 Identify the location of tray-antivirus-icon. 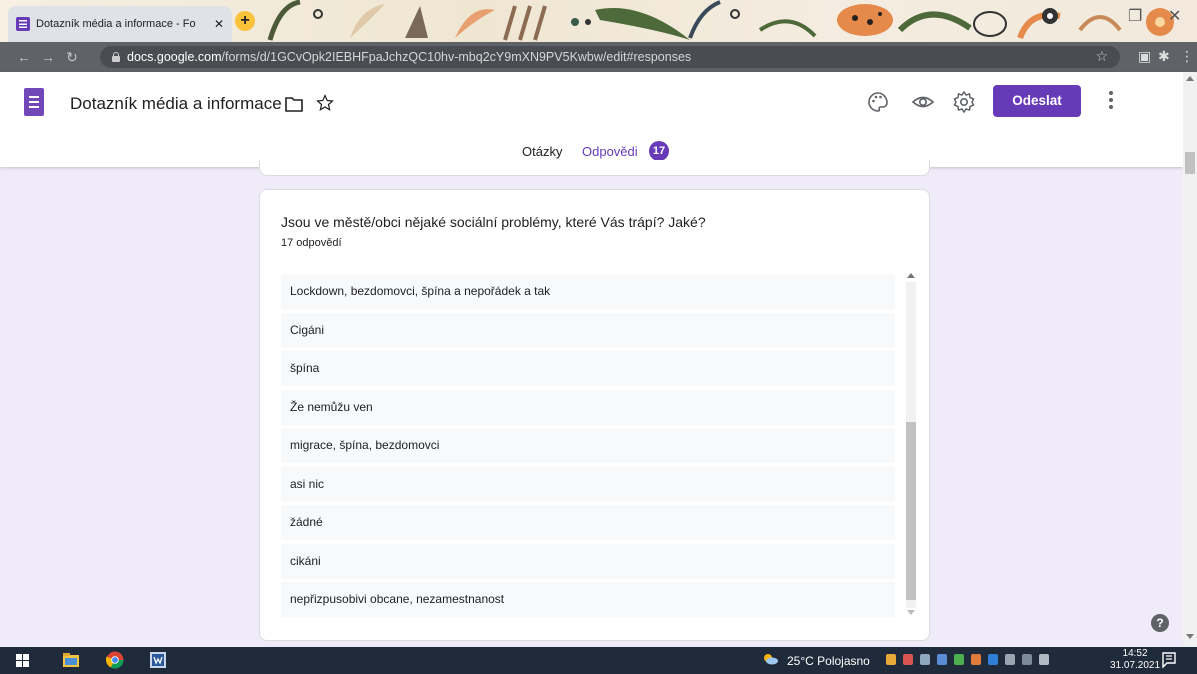
(908, 659).